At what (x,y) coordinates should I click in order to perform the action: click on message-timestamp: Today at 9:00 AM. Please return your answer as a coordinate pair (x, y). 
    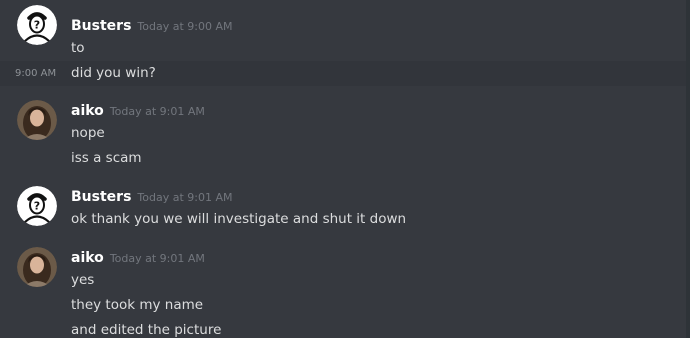
    Looking at the image, I should click on (184, 26).